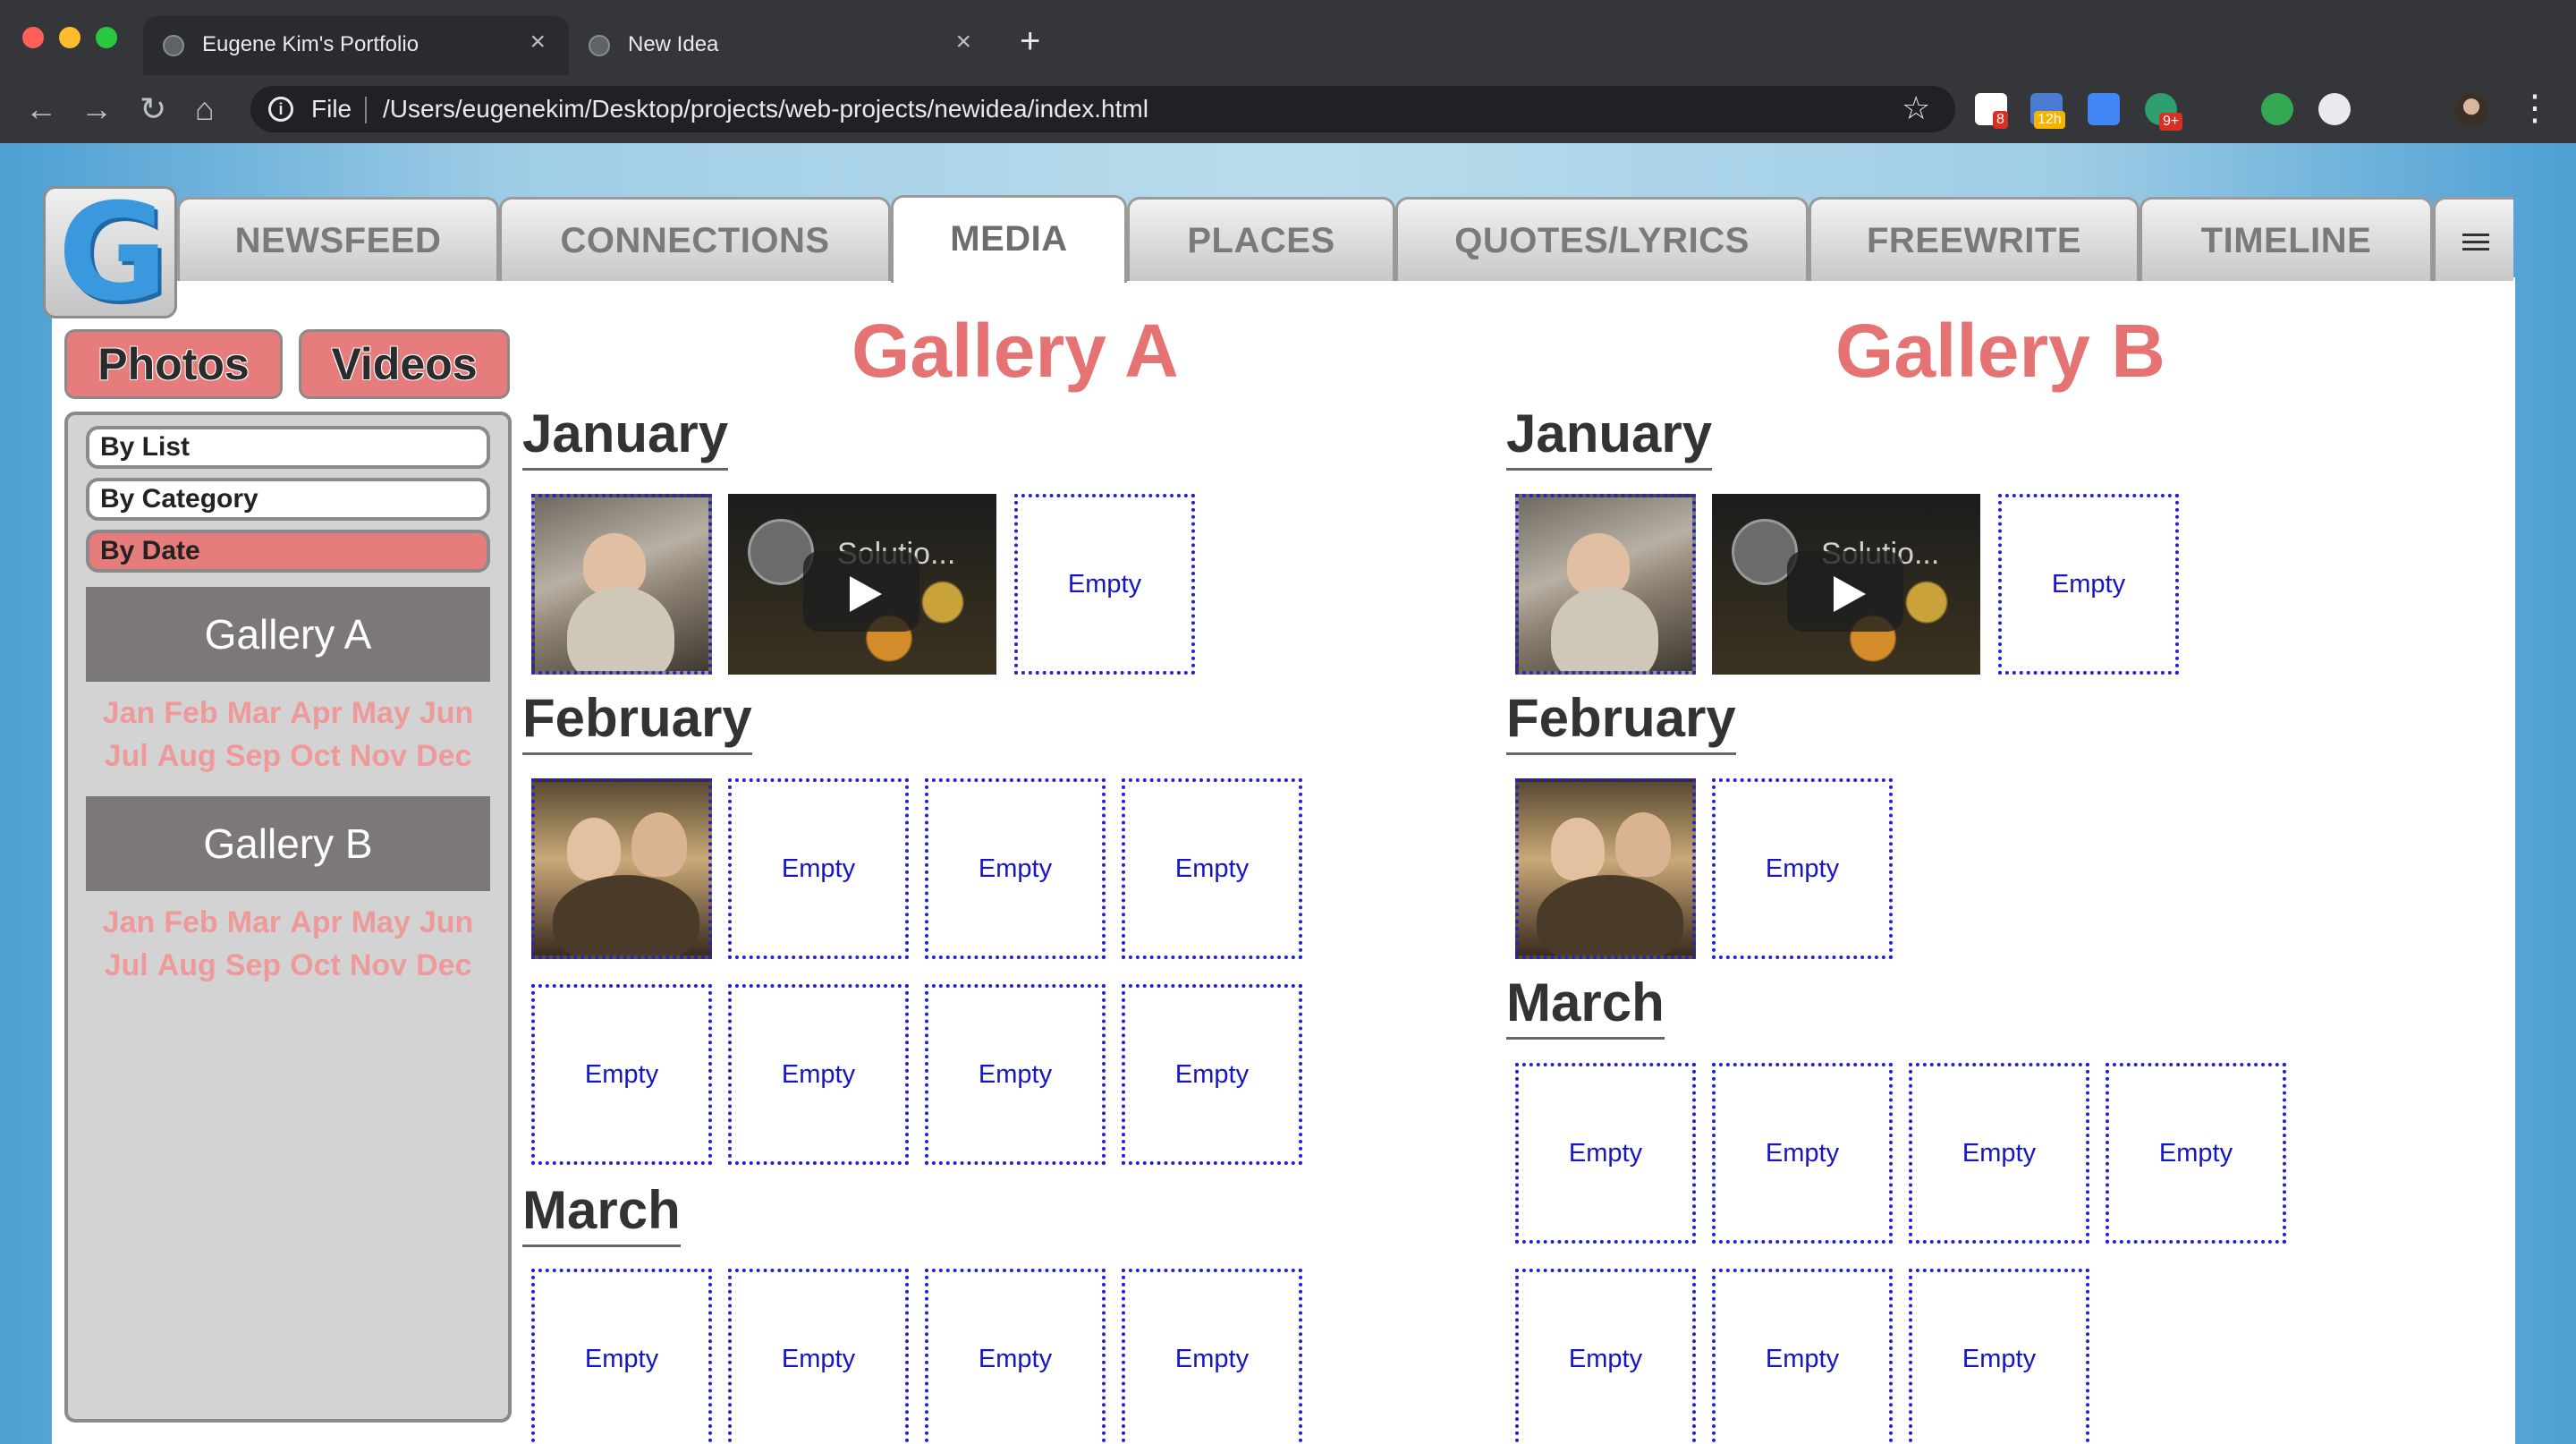 The width and height of the screenshot is (2576, 1444). I want to click on sort-by-date-button: By Date, so click(288, 551).